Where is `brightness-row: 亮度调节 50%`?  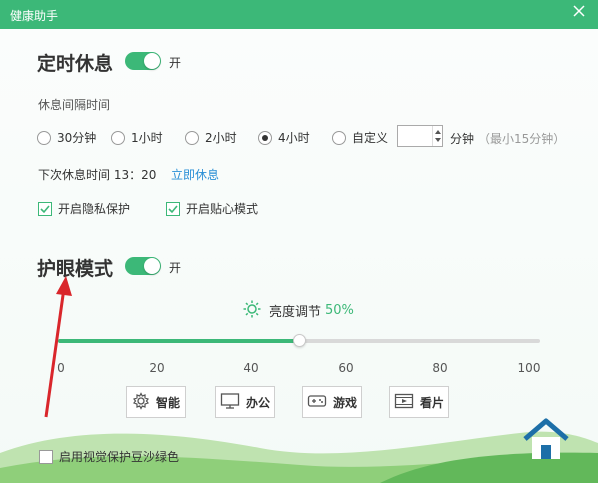 brightness-row: 亮度调节 50% is located at coordinates (298, 310).